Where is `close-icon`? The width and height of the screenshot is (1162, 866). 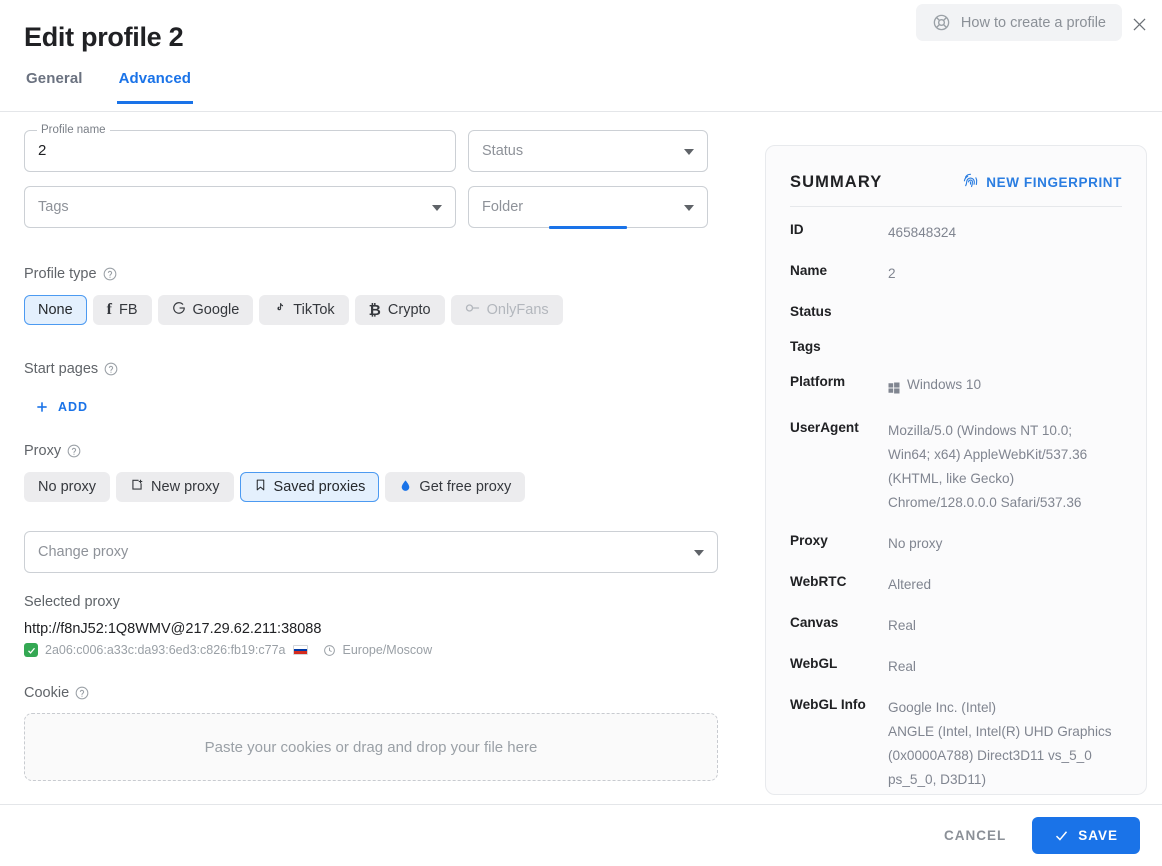
close-icon is located at coordinates (1139, 24).